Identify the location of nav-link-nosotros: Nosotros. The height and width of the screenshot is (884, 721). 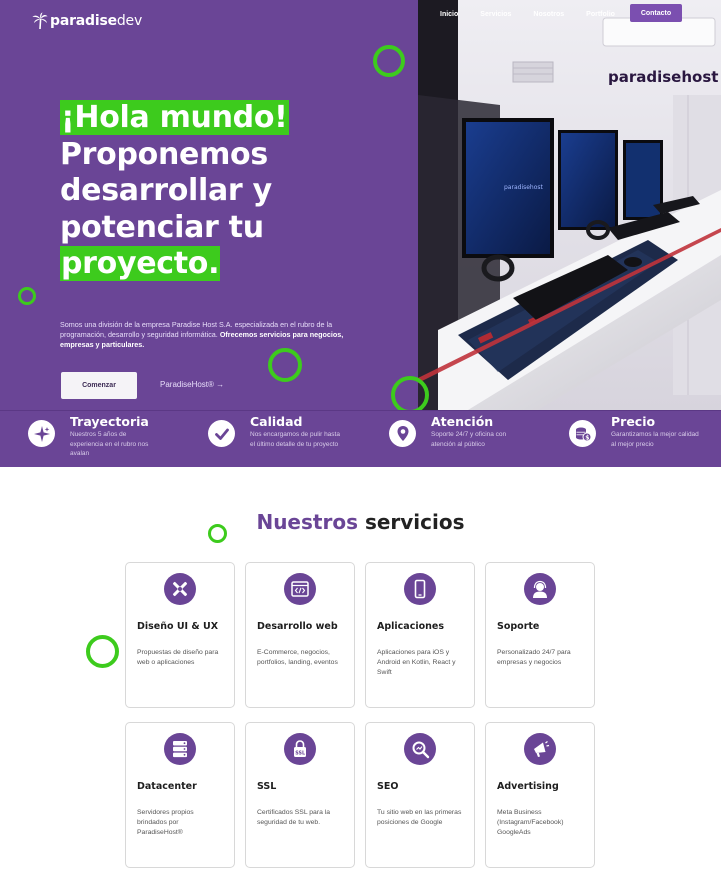
(548, 14).